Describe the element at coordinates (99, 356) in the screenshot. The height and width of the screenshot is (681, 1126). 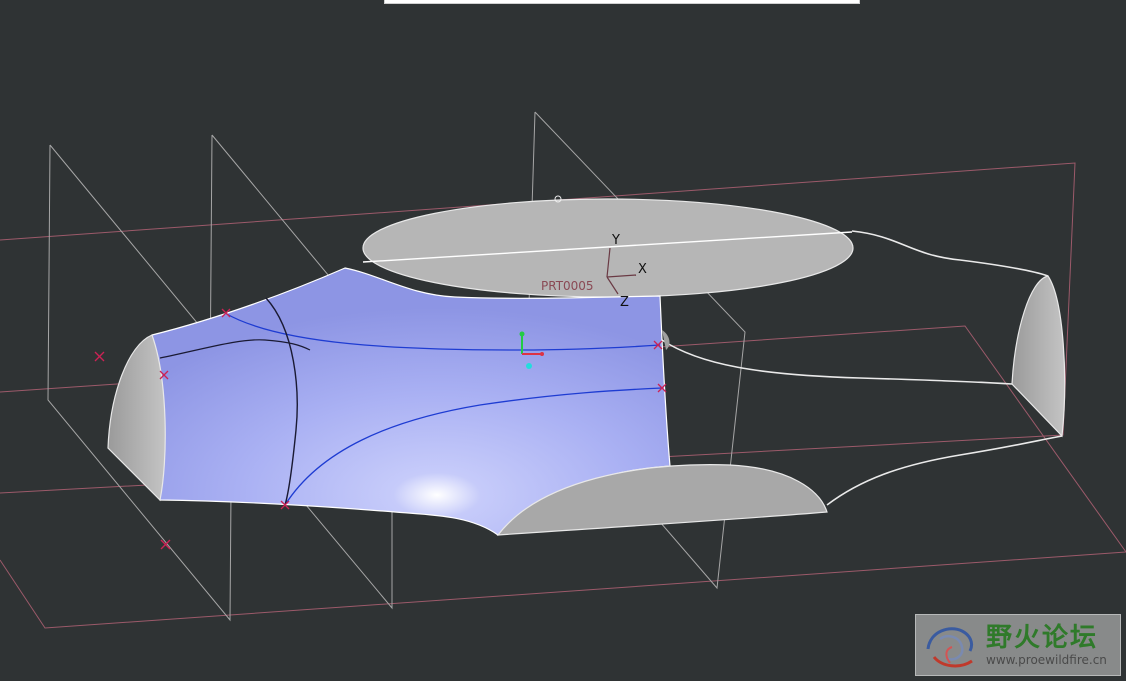
I see `point-marker` at that location.